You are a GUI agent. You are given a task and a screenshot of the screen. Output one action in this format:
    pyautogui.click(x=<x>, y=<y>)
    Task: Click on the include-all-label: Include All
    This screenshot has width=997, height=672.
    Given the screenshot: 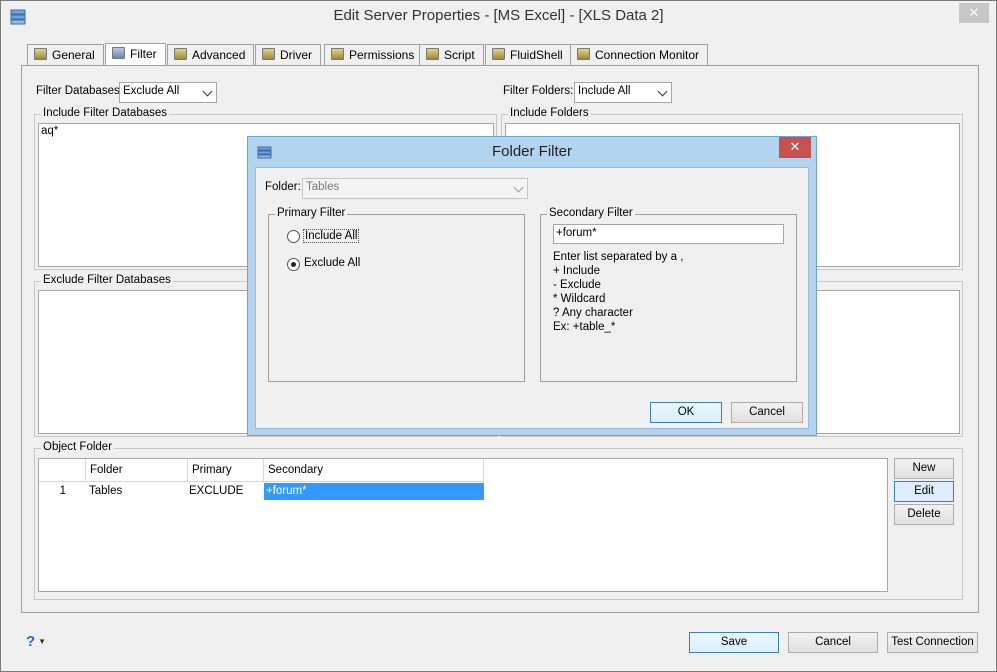 What is the action you would take?
    pyautogui.click(x=331, y=236)
    